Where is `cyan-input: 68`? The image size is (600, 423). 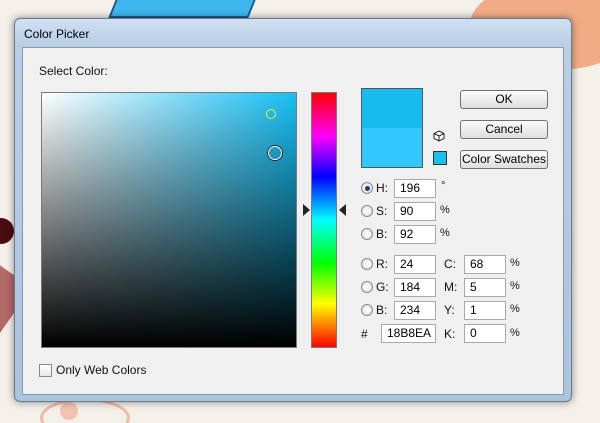
cyan-input: 68 is located at coordinates (485, 264).